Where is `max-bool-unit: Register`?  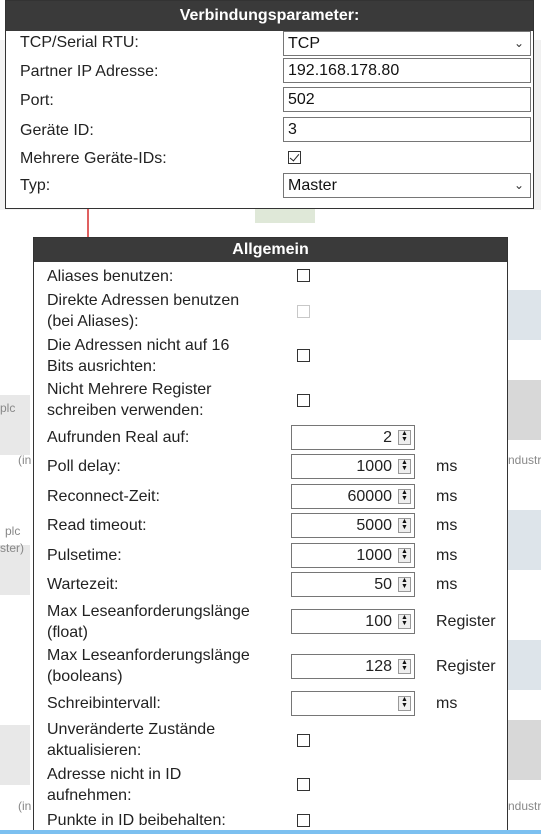
max-bool-unit: Register is located at coordinates (466, 666).